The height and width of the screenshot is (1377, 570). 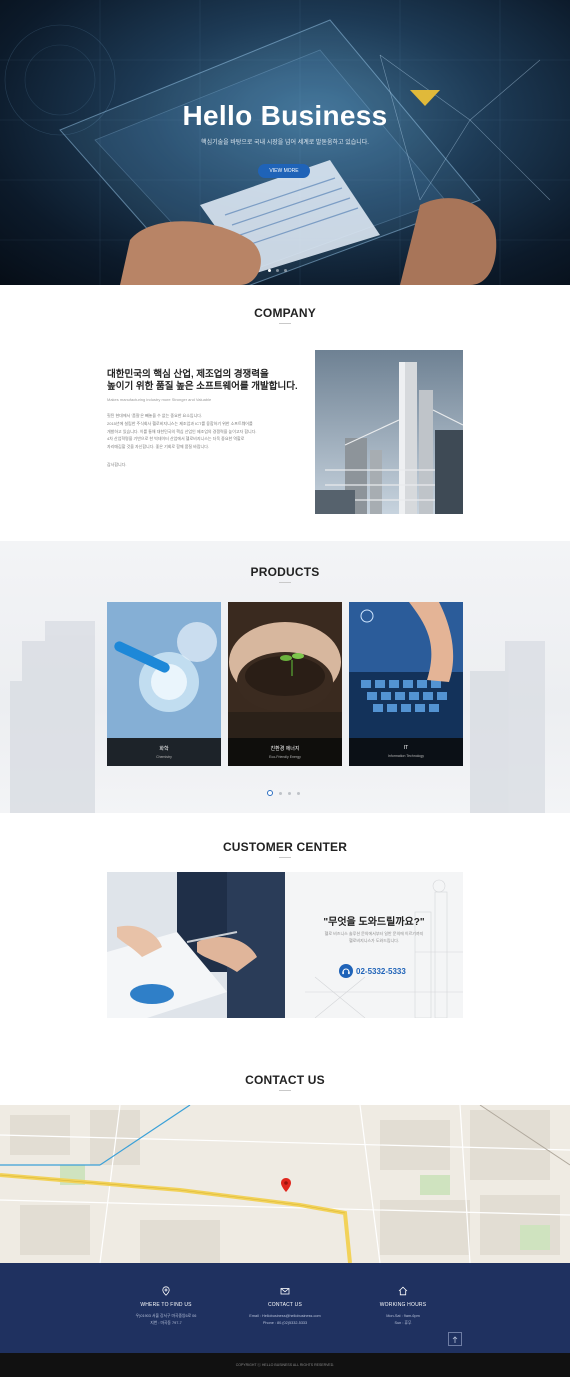 I want to click on company-headline-line: 높이기 위한 품질 높은 소프트웨어를 개발합니다., so click(x=202, y=386).